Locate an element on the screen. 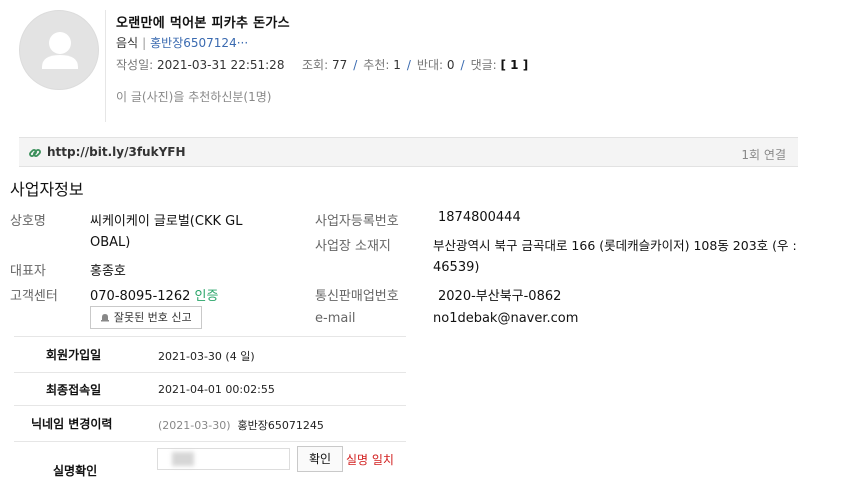 This screenshot has height=479, width=854. oppose-value: 0 is located at coordinates (450, 65).